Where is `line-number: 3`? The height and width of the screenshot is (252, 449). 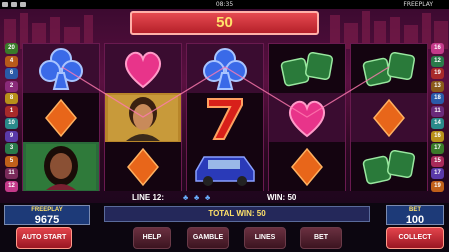
line-number: 3 is located at coordinates (11, 148).